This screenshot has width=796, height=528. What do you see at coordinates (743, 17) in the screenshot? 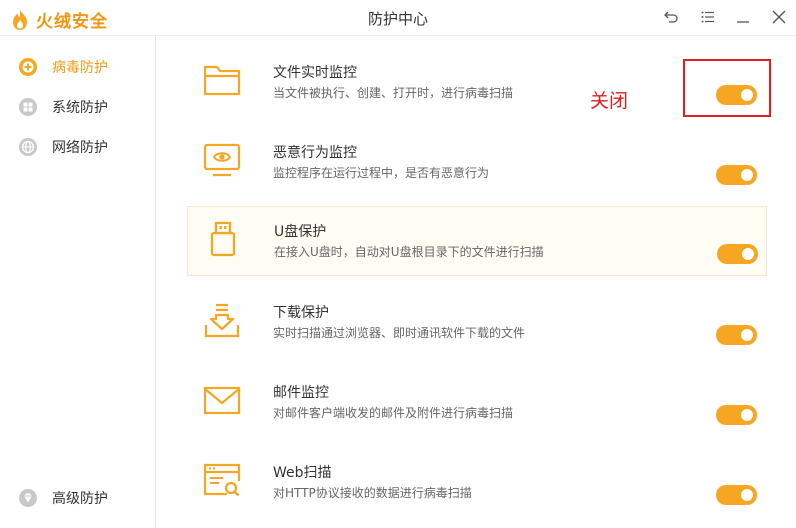
I see `minimize-button` at bounding box center [743, 17].